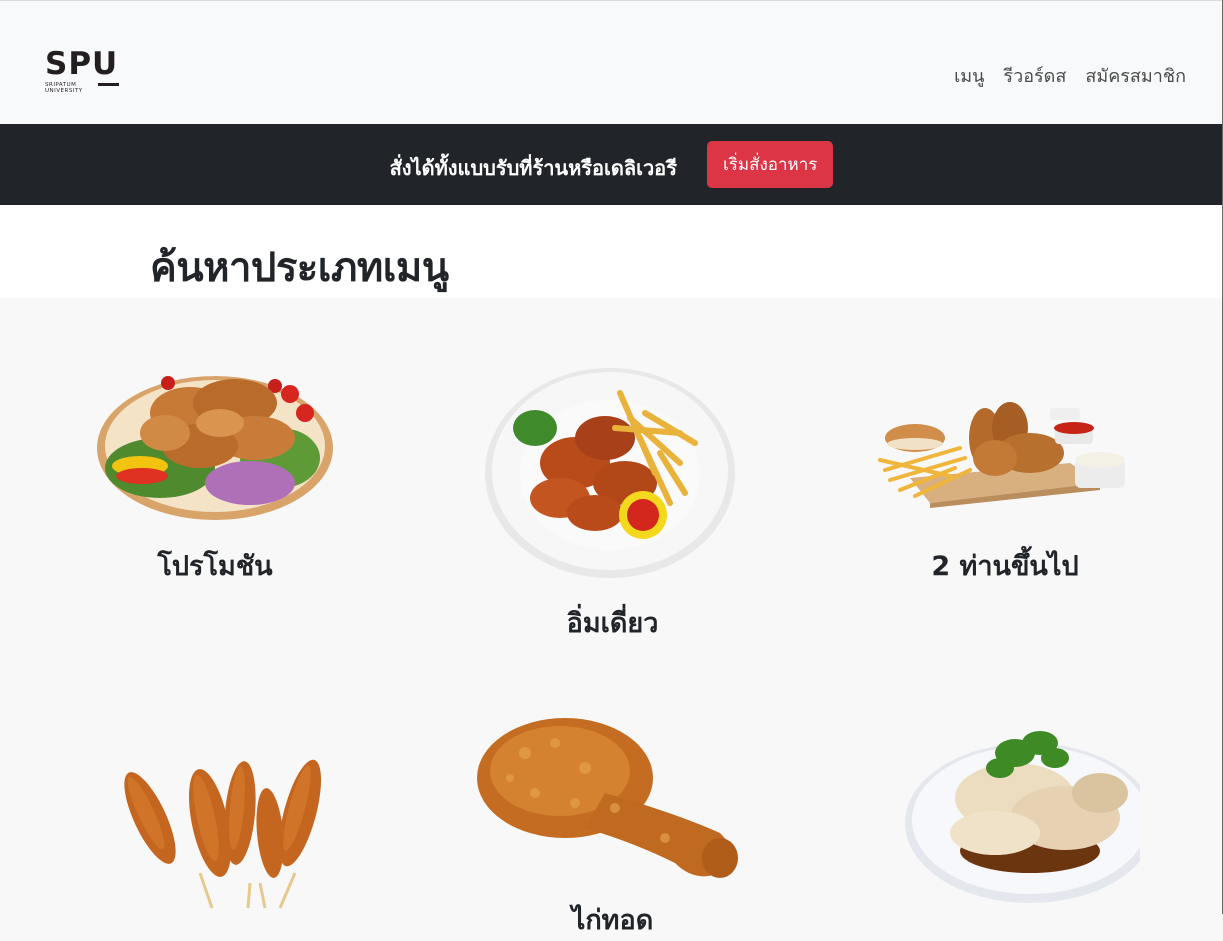 The height and width of the screenshot is (941, 1223). I want to click on category-card-fried-chicken: ไก่ทอด, so click(612, 824).